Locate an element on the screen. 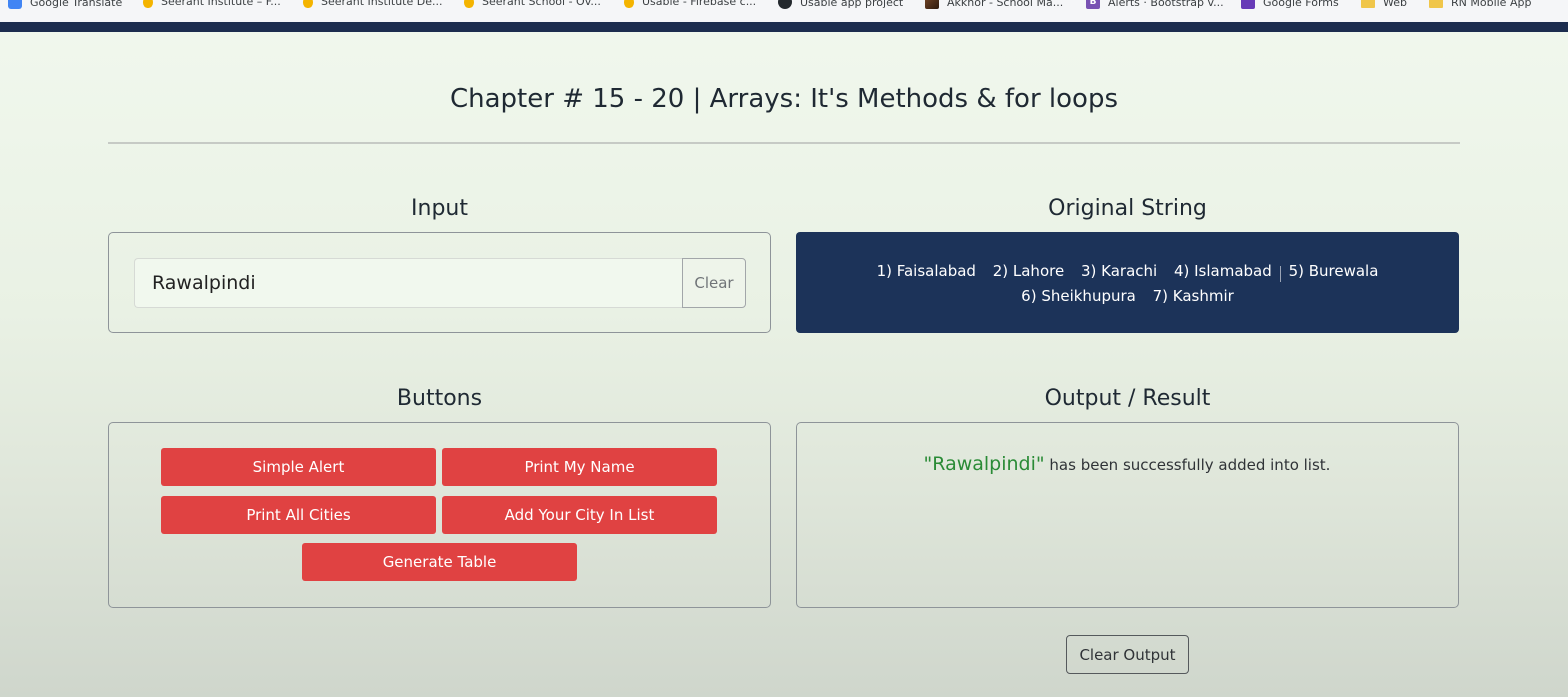 Image resolution: width=1568 pixels, height=697 pixels. bookmark-google-forms: Google Forms is located at coordinates (1290, 4).